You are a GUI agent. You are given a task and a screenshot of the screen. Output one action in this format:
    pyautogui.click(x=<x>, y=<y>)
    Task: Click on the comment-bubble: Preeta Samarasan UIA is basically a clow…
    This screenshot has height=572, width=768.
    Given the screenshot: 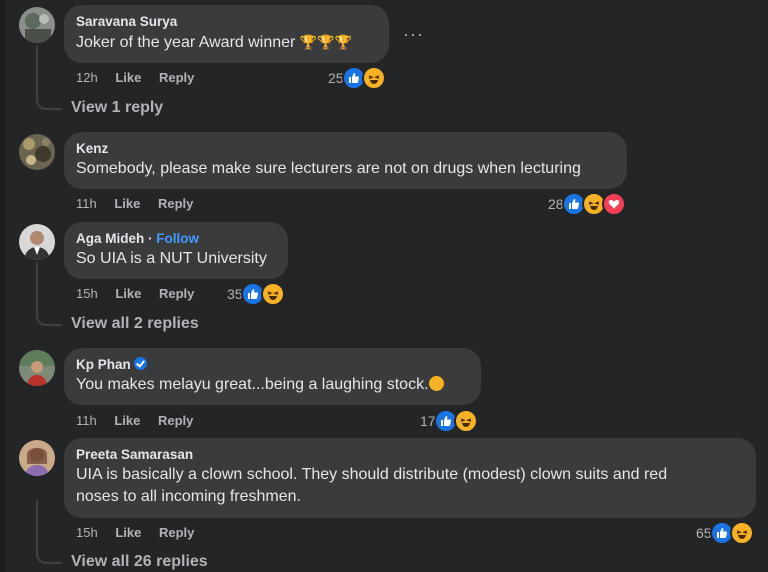 What is the action you would take?
    pyautogui.click(x=410, y=478)
    